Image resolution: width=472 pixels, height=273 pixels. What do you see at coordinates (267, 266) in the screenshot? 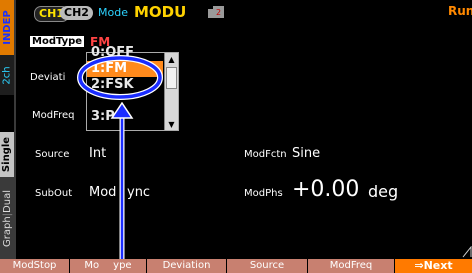
I see `softkey-source: Source` at bounding box center [267, 266].